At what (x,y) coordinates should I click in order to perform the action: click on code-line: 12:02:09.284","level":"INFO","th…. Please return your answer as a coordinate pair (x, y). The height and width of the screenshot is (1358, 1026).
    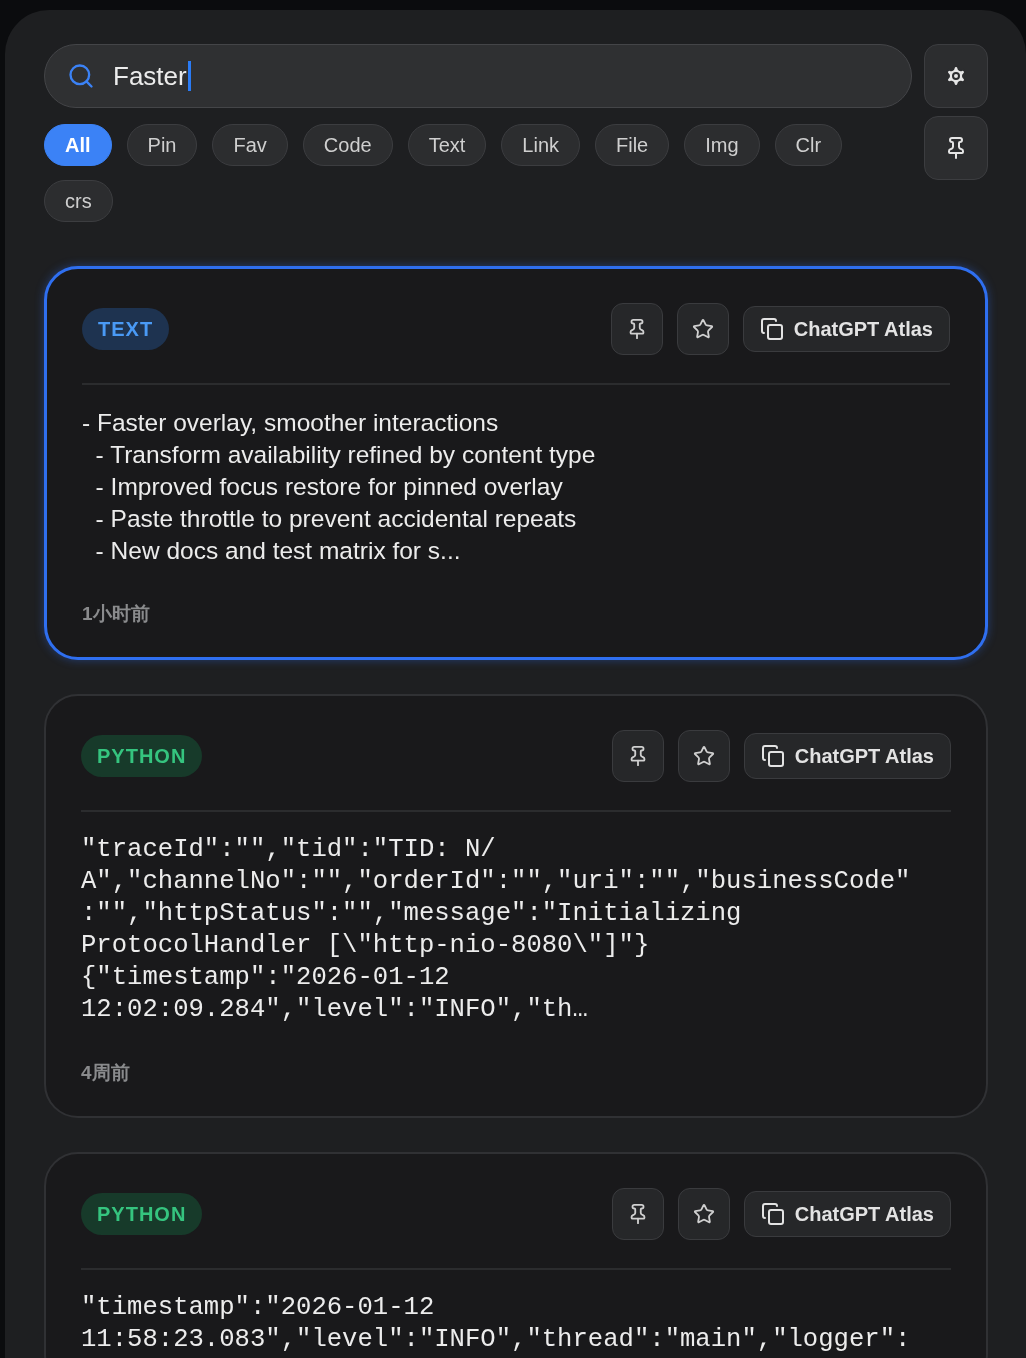
    Looking at the image, I should click on (335, 1010).